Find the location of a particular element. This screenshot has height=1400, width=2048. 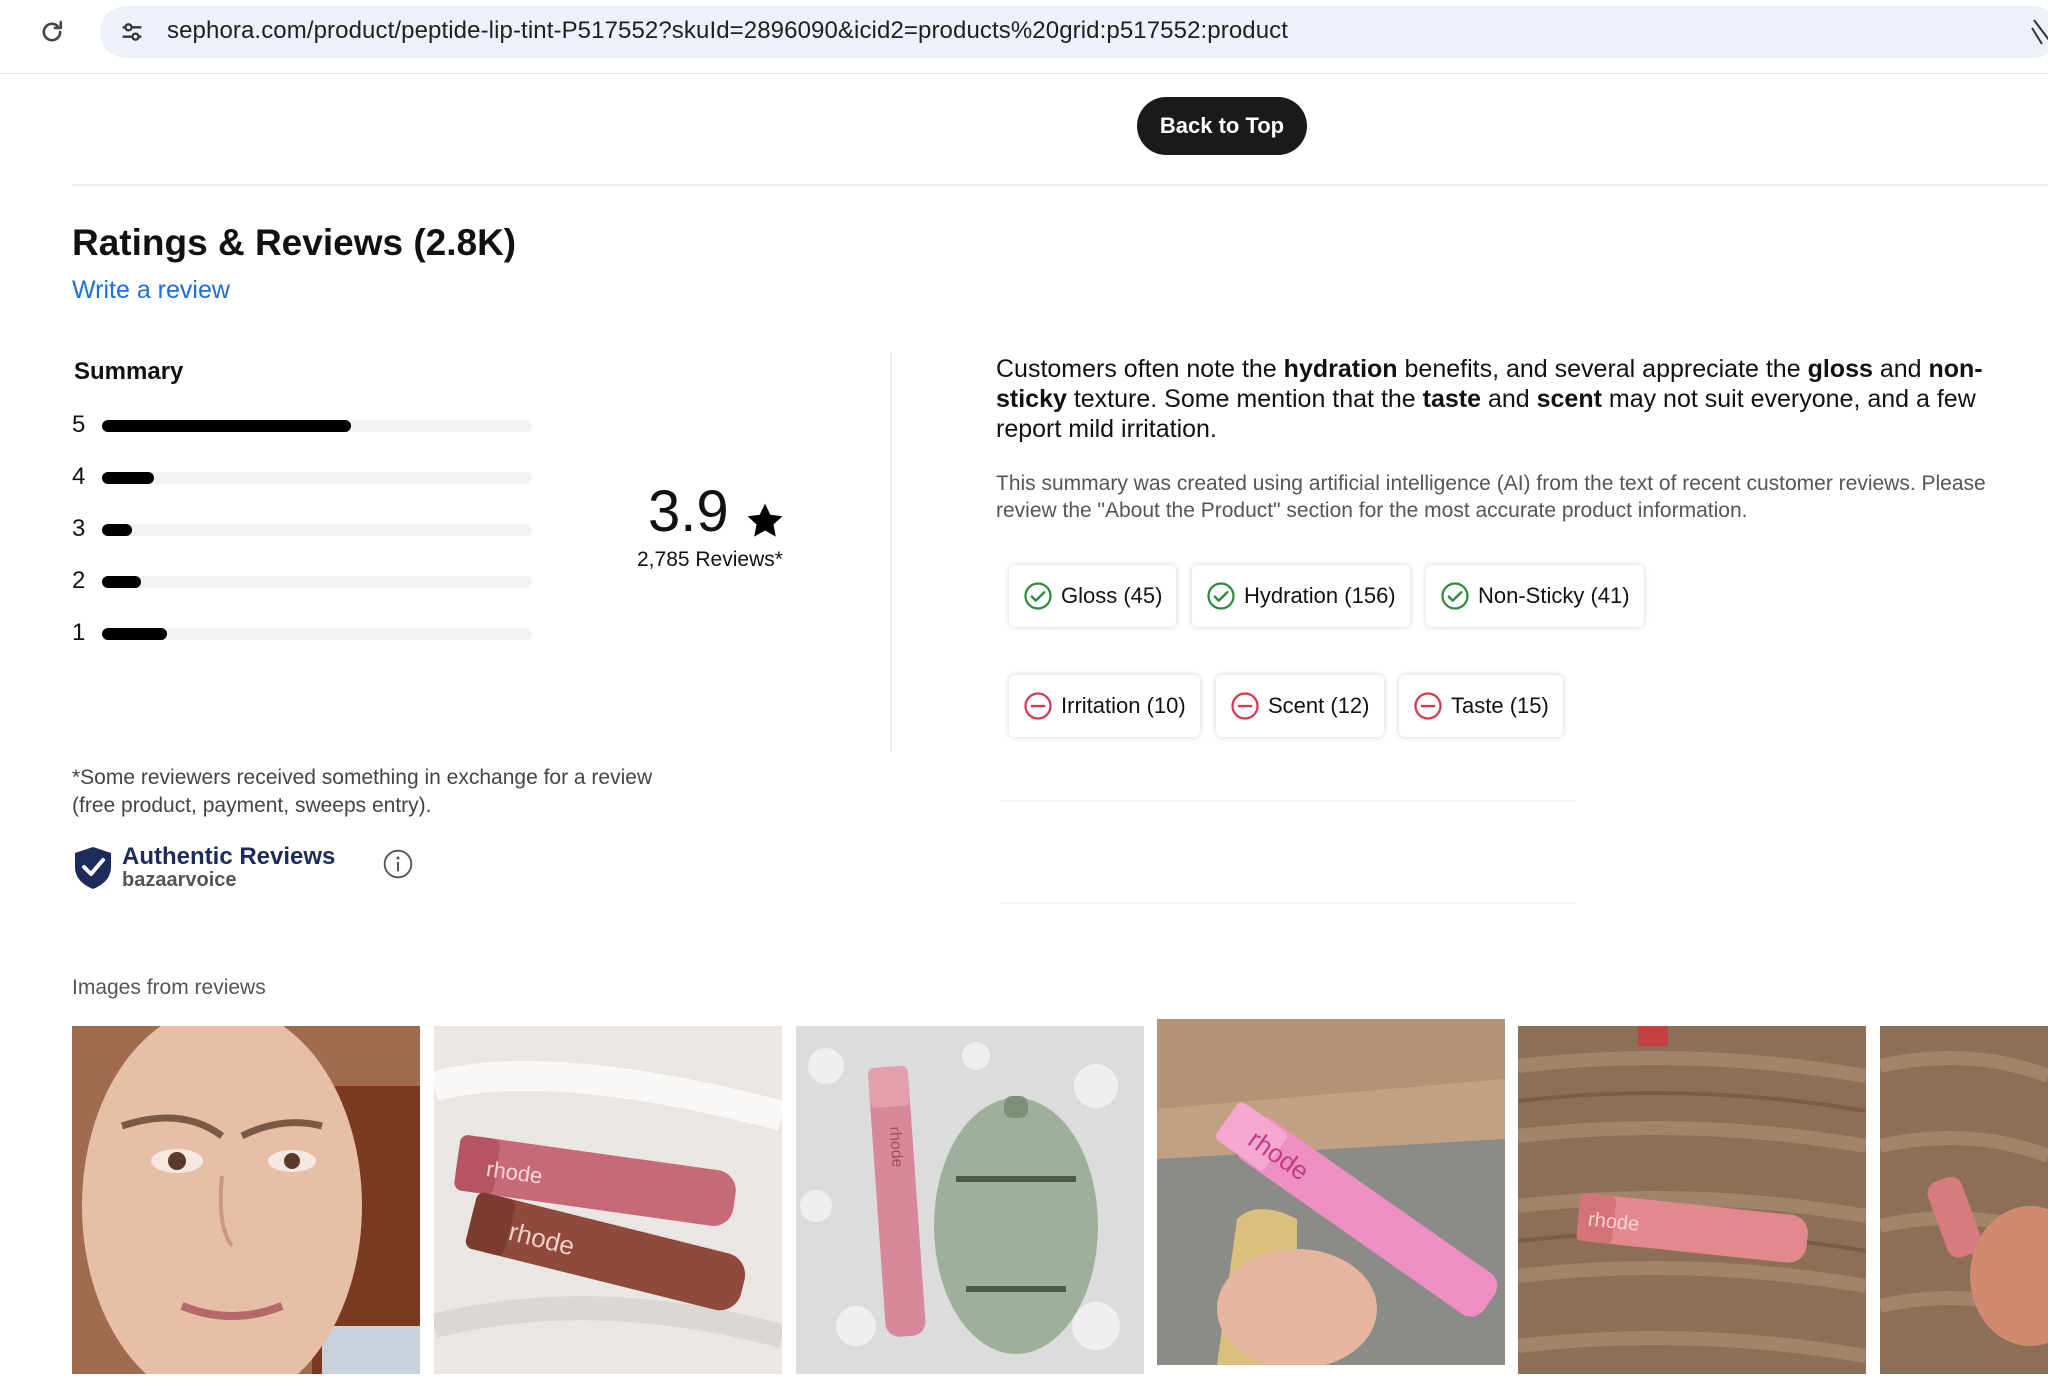

vertical-divider is located at coordinates (891, 552).